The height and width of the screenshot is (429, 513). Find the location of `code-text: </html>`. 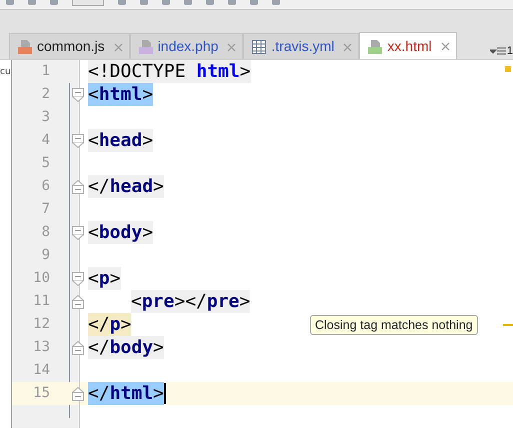

code-text: </html> is located at coordinates (126, 393).